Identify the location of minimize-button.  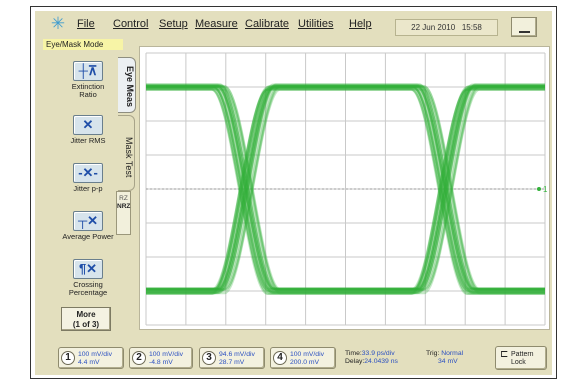
(524, 27).